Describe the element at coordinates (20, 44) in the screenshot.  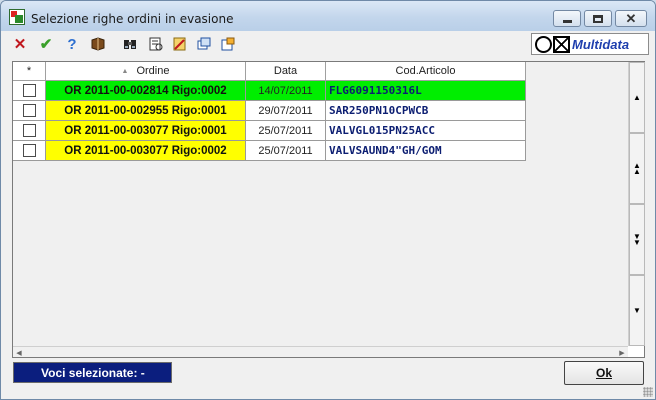
I see `delete-icon: ✕` at that location.